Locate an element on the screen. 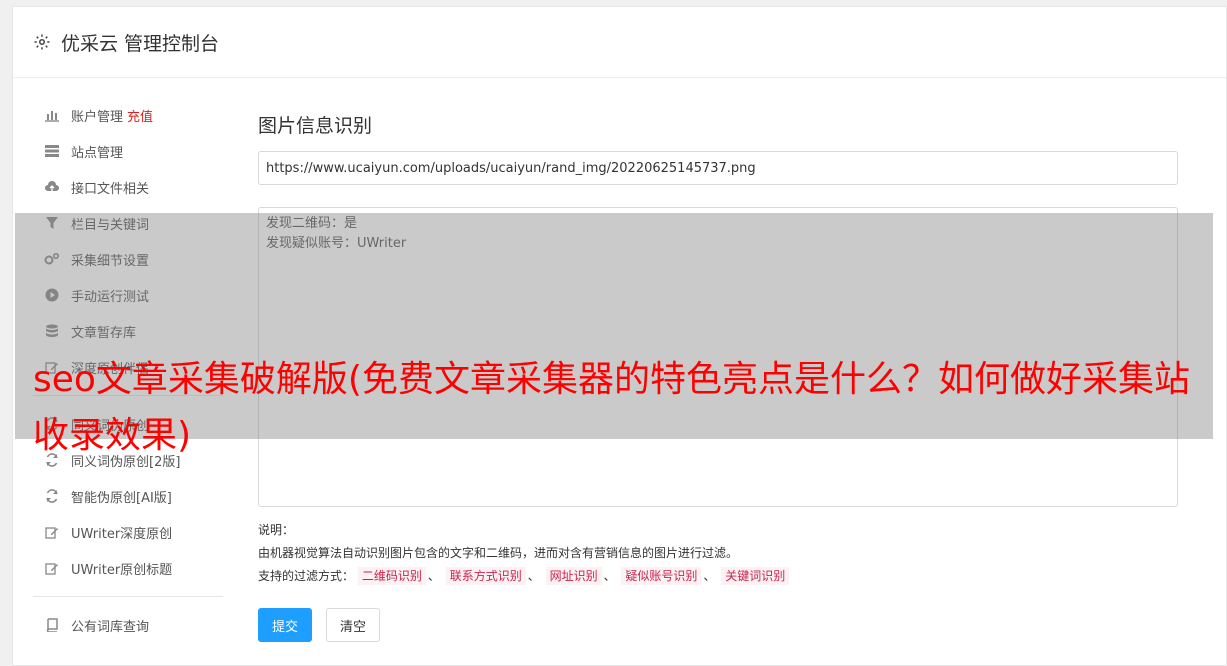 Image resolution: width=1227 pixels, height=666 pixels. clear-button: 清空 is located at coordinates (353, 625).